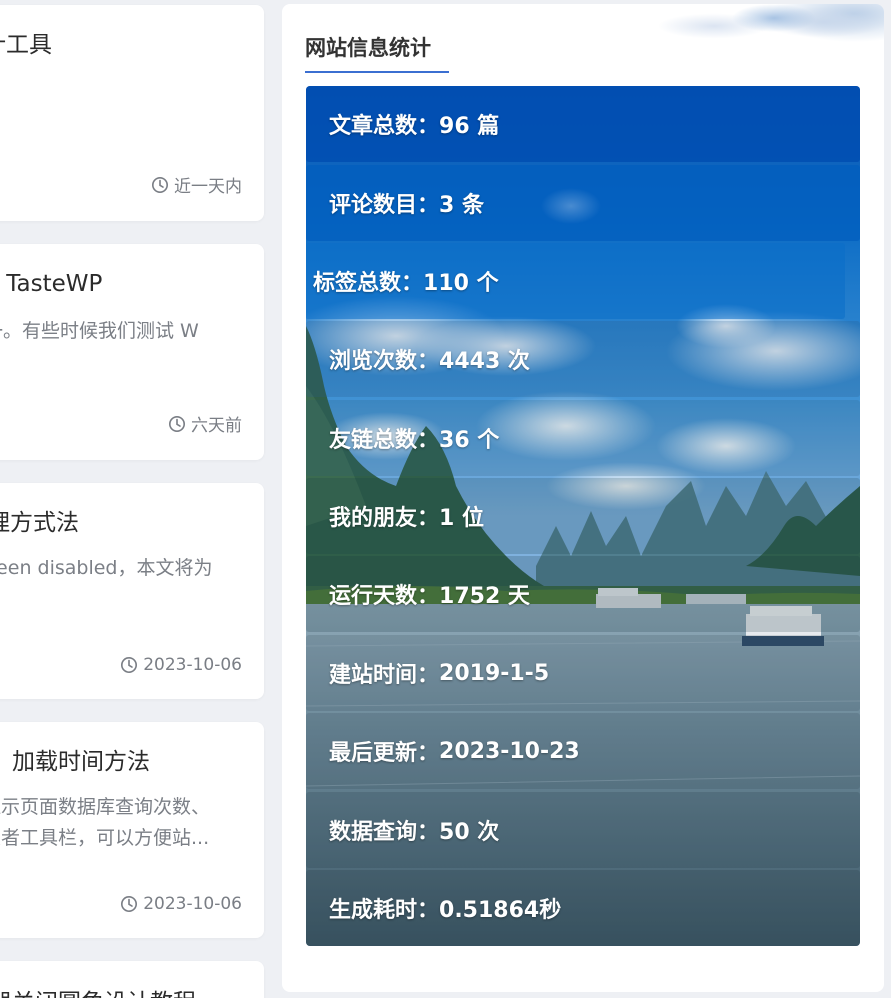 The height and width of the screenshot is (998, 891). I want to click on stat-value: 2019-1-5, so click(494, 673).